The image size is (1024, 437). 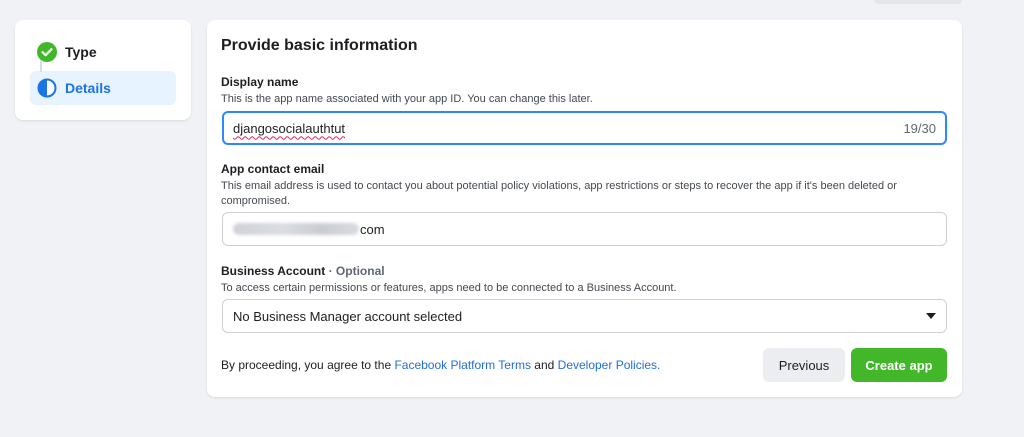 I want to click on previous-button: Previous, so click(x=804, y=365).